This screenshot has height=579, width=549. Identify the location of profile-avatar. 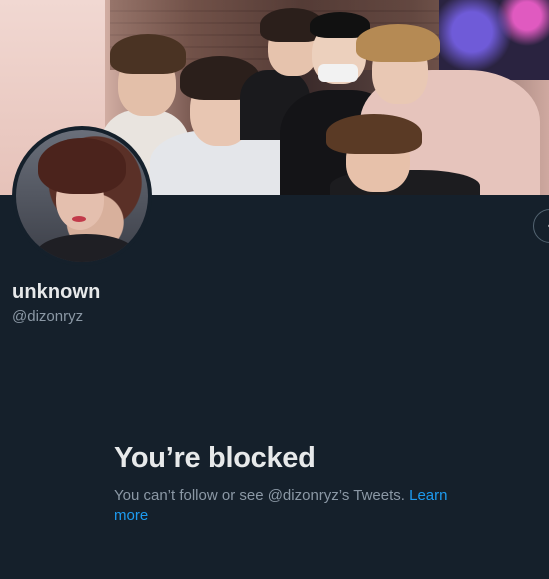
(82, 196).